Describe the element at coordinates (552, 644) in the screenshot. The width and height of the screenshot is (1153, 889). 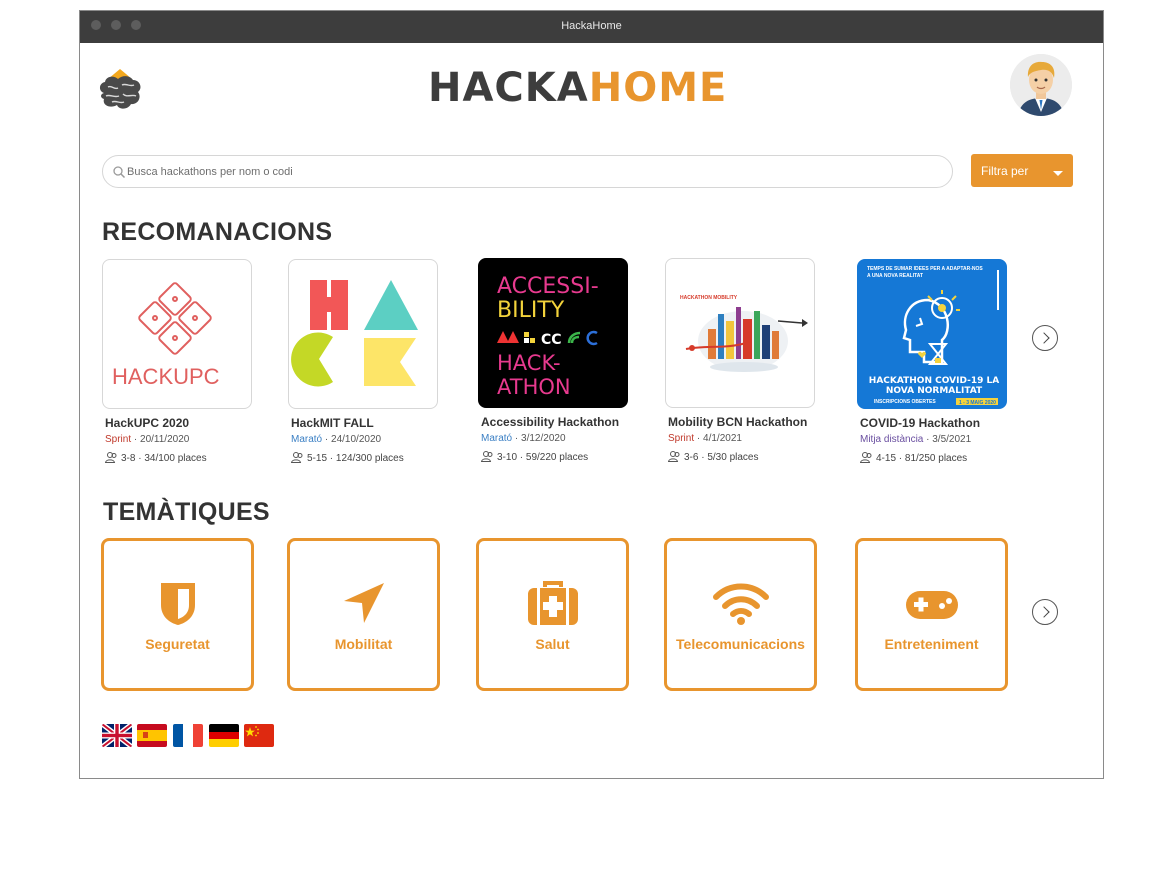
I see `theme-label: Salut` at that location.